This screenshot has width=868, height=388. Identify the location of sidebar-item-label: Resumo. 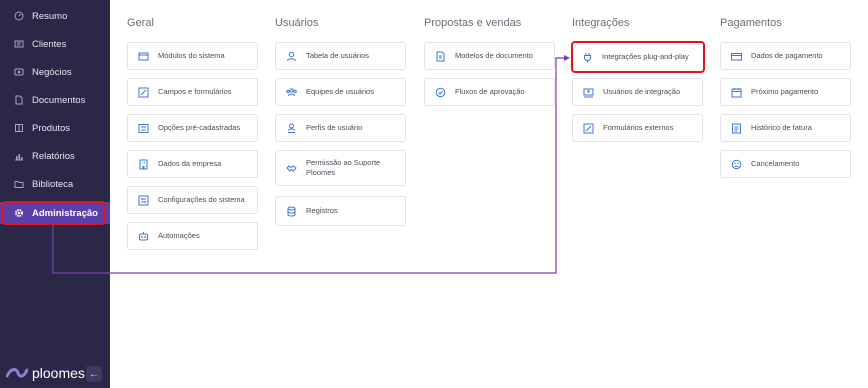
(50, 16).